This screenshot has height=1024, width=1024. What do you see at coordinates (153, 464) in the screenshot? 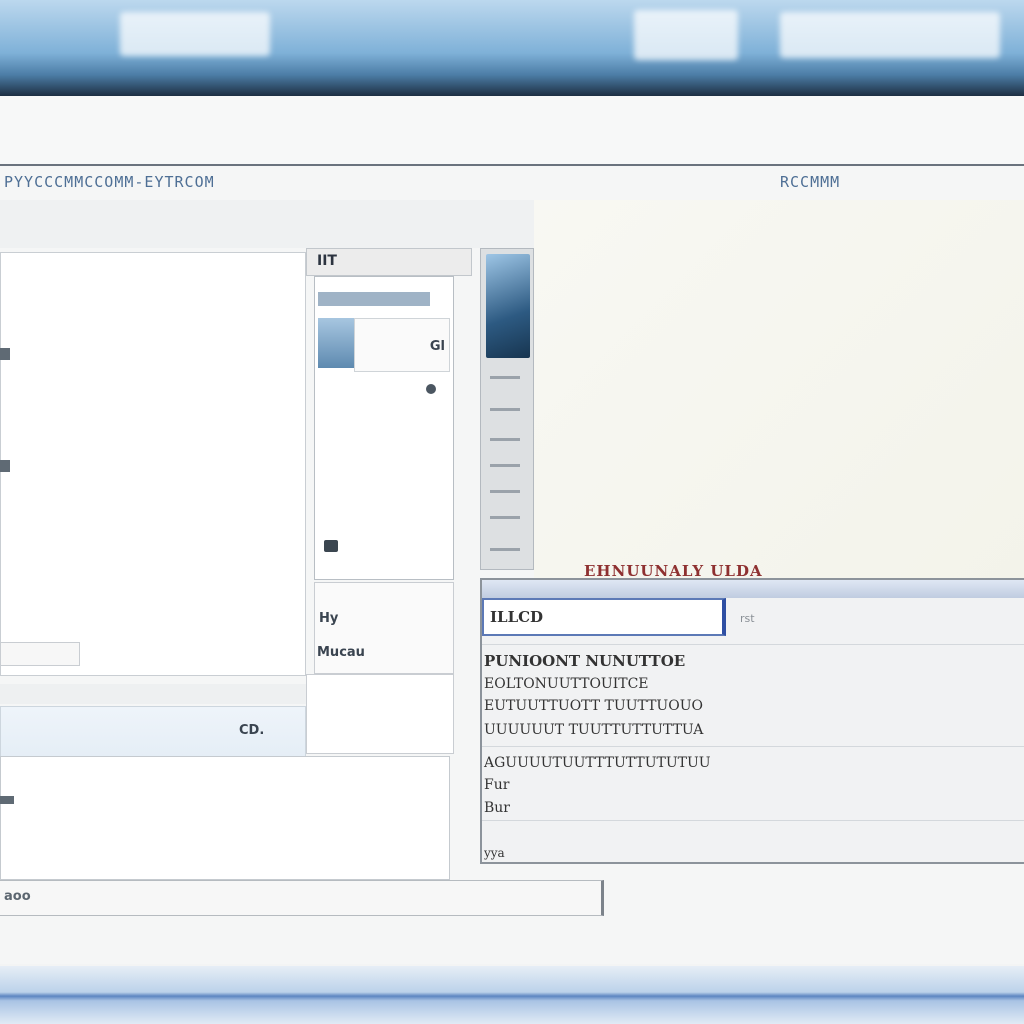
I see `left-panel` at bounding box center [153, 464].